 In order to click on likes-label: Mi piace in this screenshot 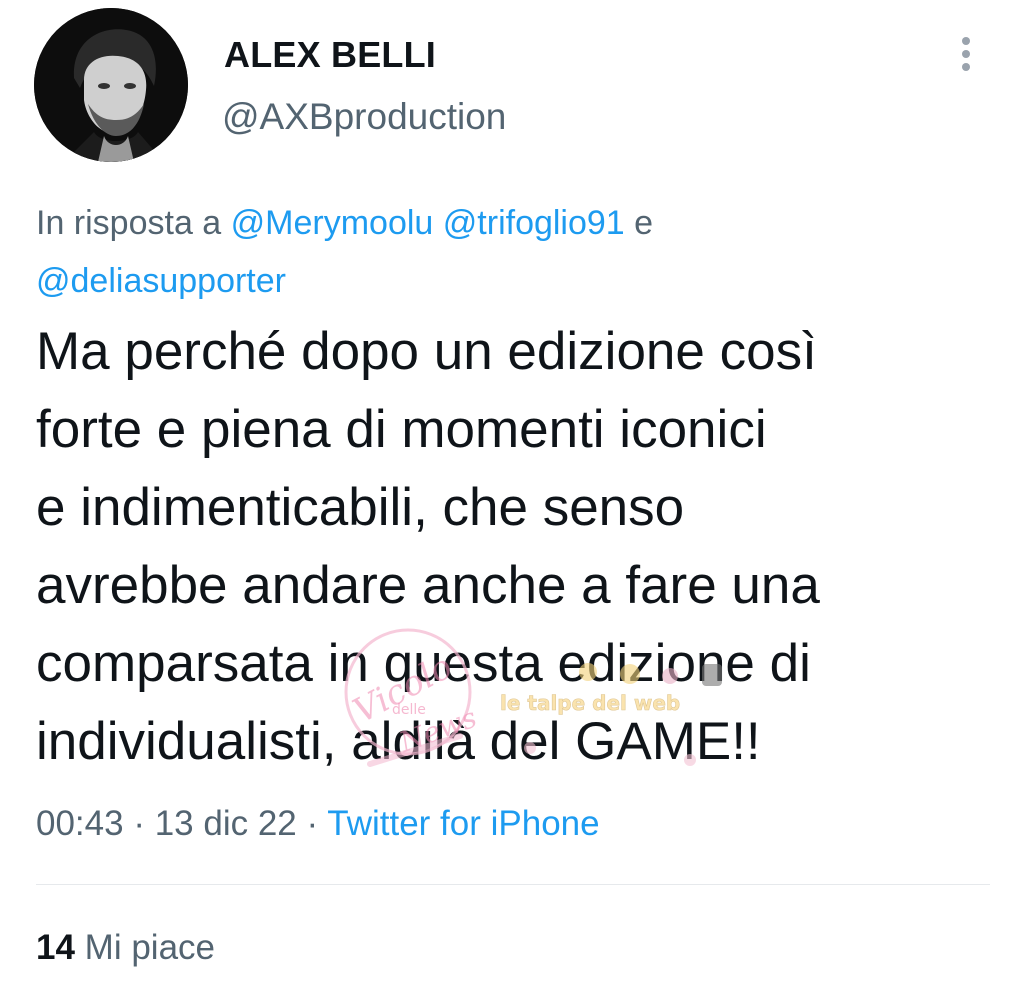, I will do `click(149, 947)`.